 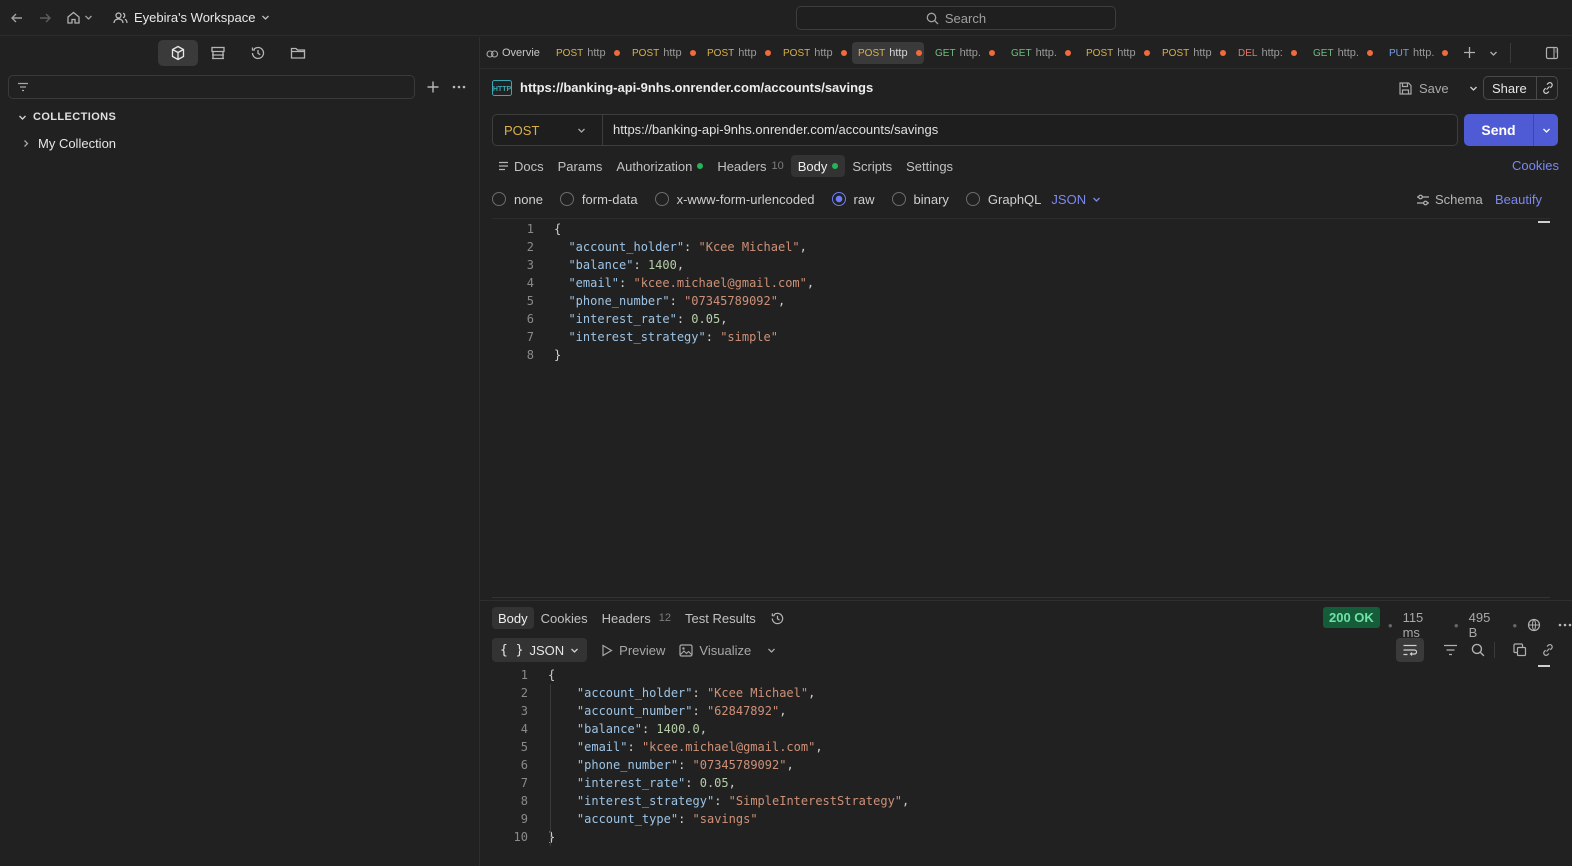 What do you see at coordinates (1264, 53) in the screenshot?
I see `tab-request: DEL http:` at bounding box center [1264, 53].